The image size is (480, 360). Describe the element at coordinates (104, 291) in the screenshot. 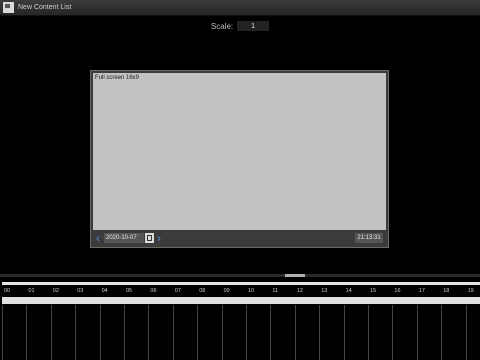

I see `timeline-hour-label: 04` at that location.